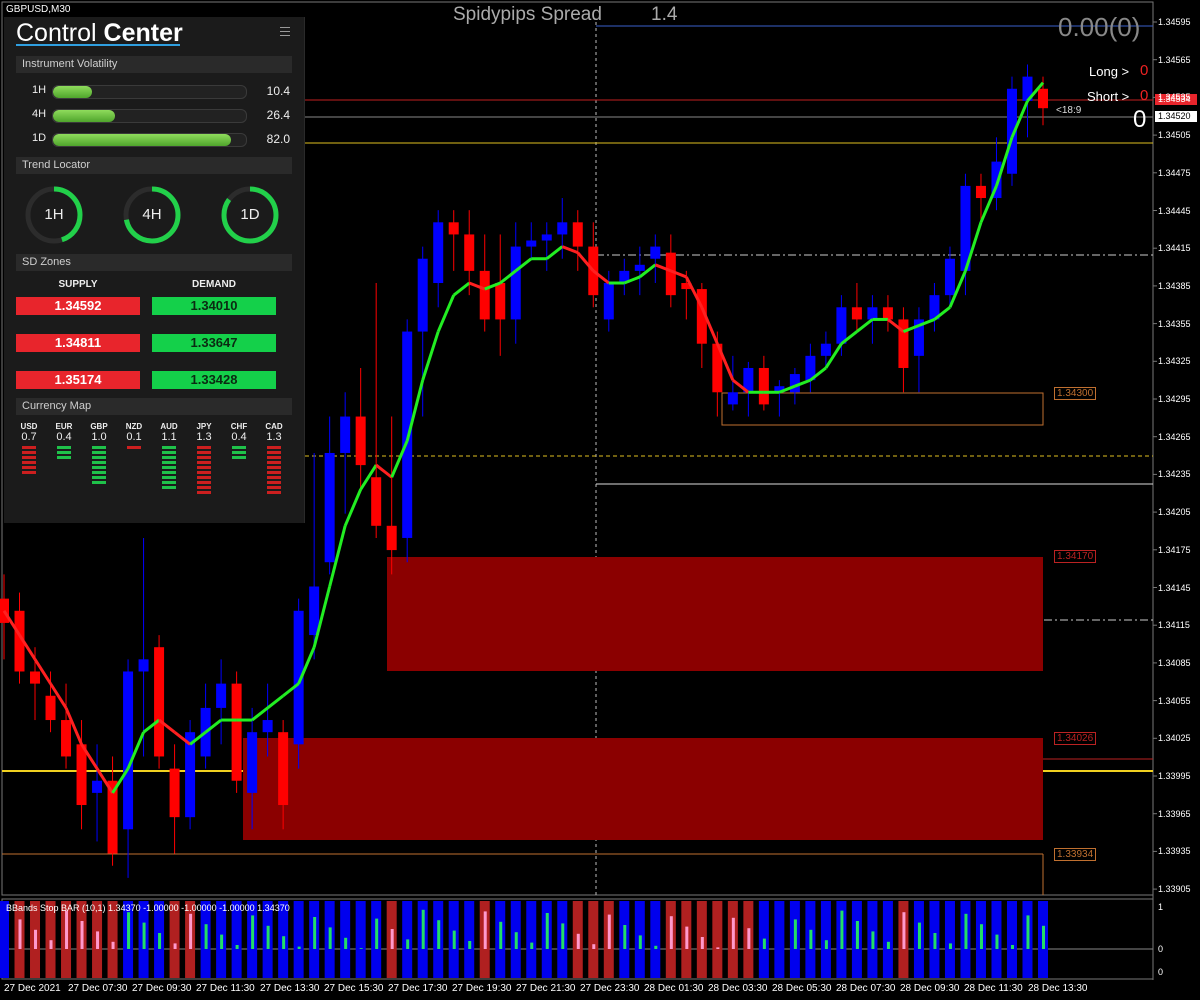 The width and height of the screenshot is (1200, 1000). I want to click on currency-value: 0.4, so click(64, 437).